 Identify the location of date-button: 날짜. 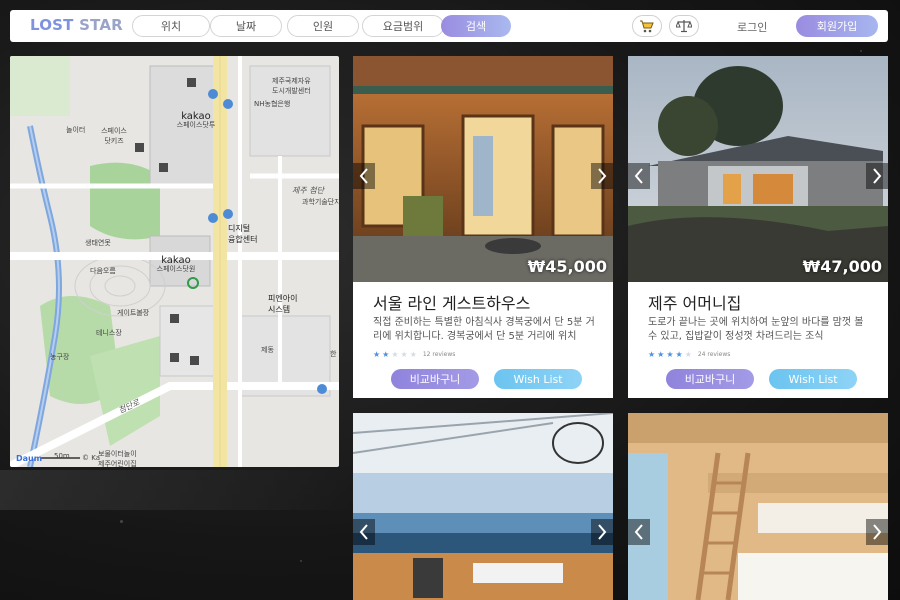
(246, 26).